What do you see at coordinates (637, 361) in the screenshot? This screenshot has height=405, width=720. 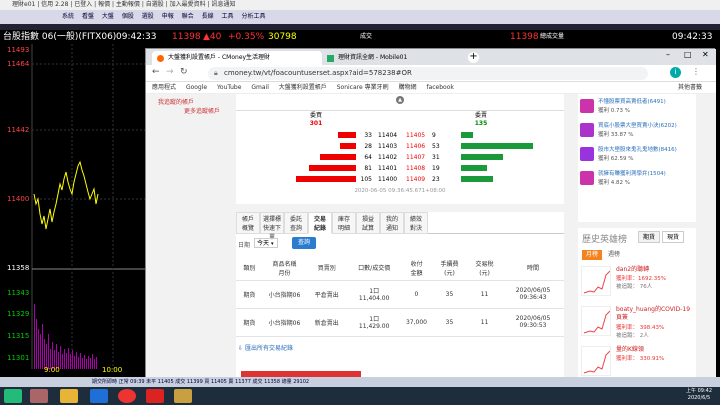 I see `rank-item: 量的K線領 獲利率： 330.91%` at bounding box center [637, 361].